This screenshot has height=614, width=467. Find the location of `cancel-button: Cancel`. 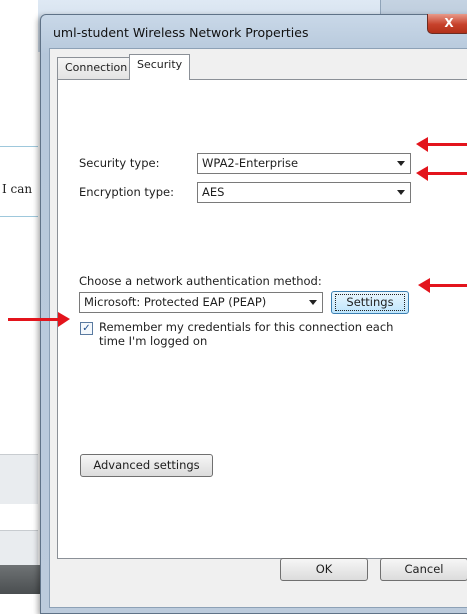

cancel-button: Cancel is located at coordinates (423, 569).